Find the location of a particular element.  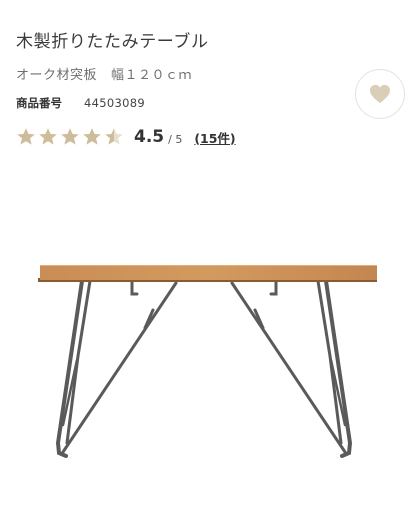

item-number-row: 商品番号 44503089 is located at coordinates (80, 103).